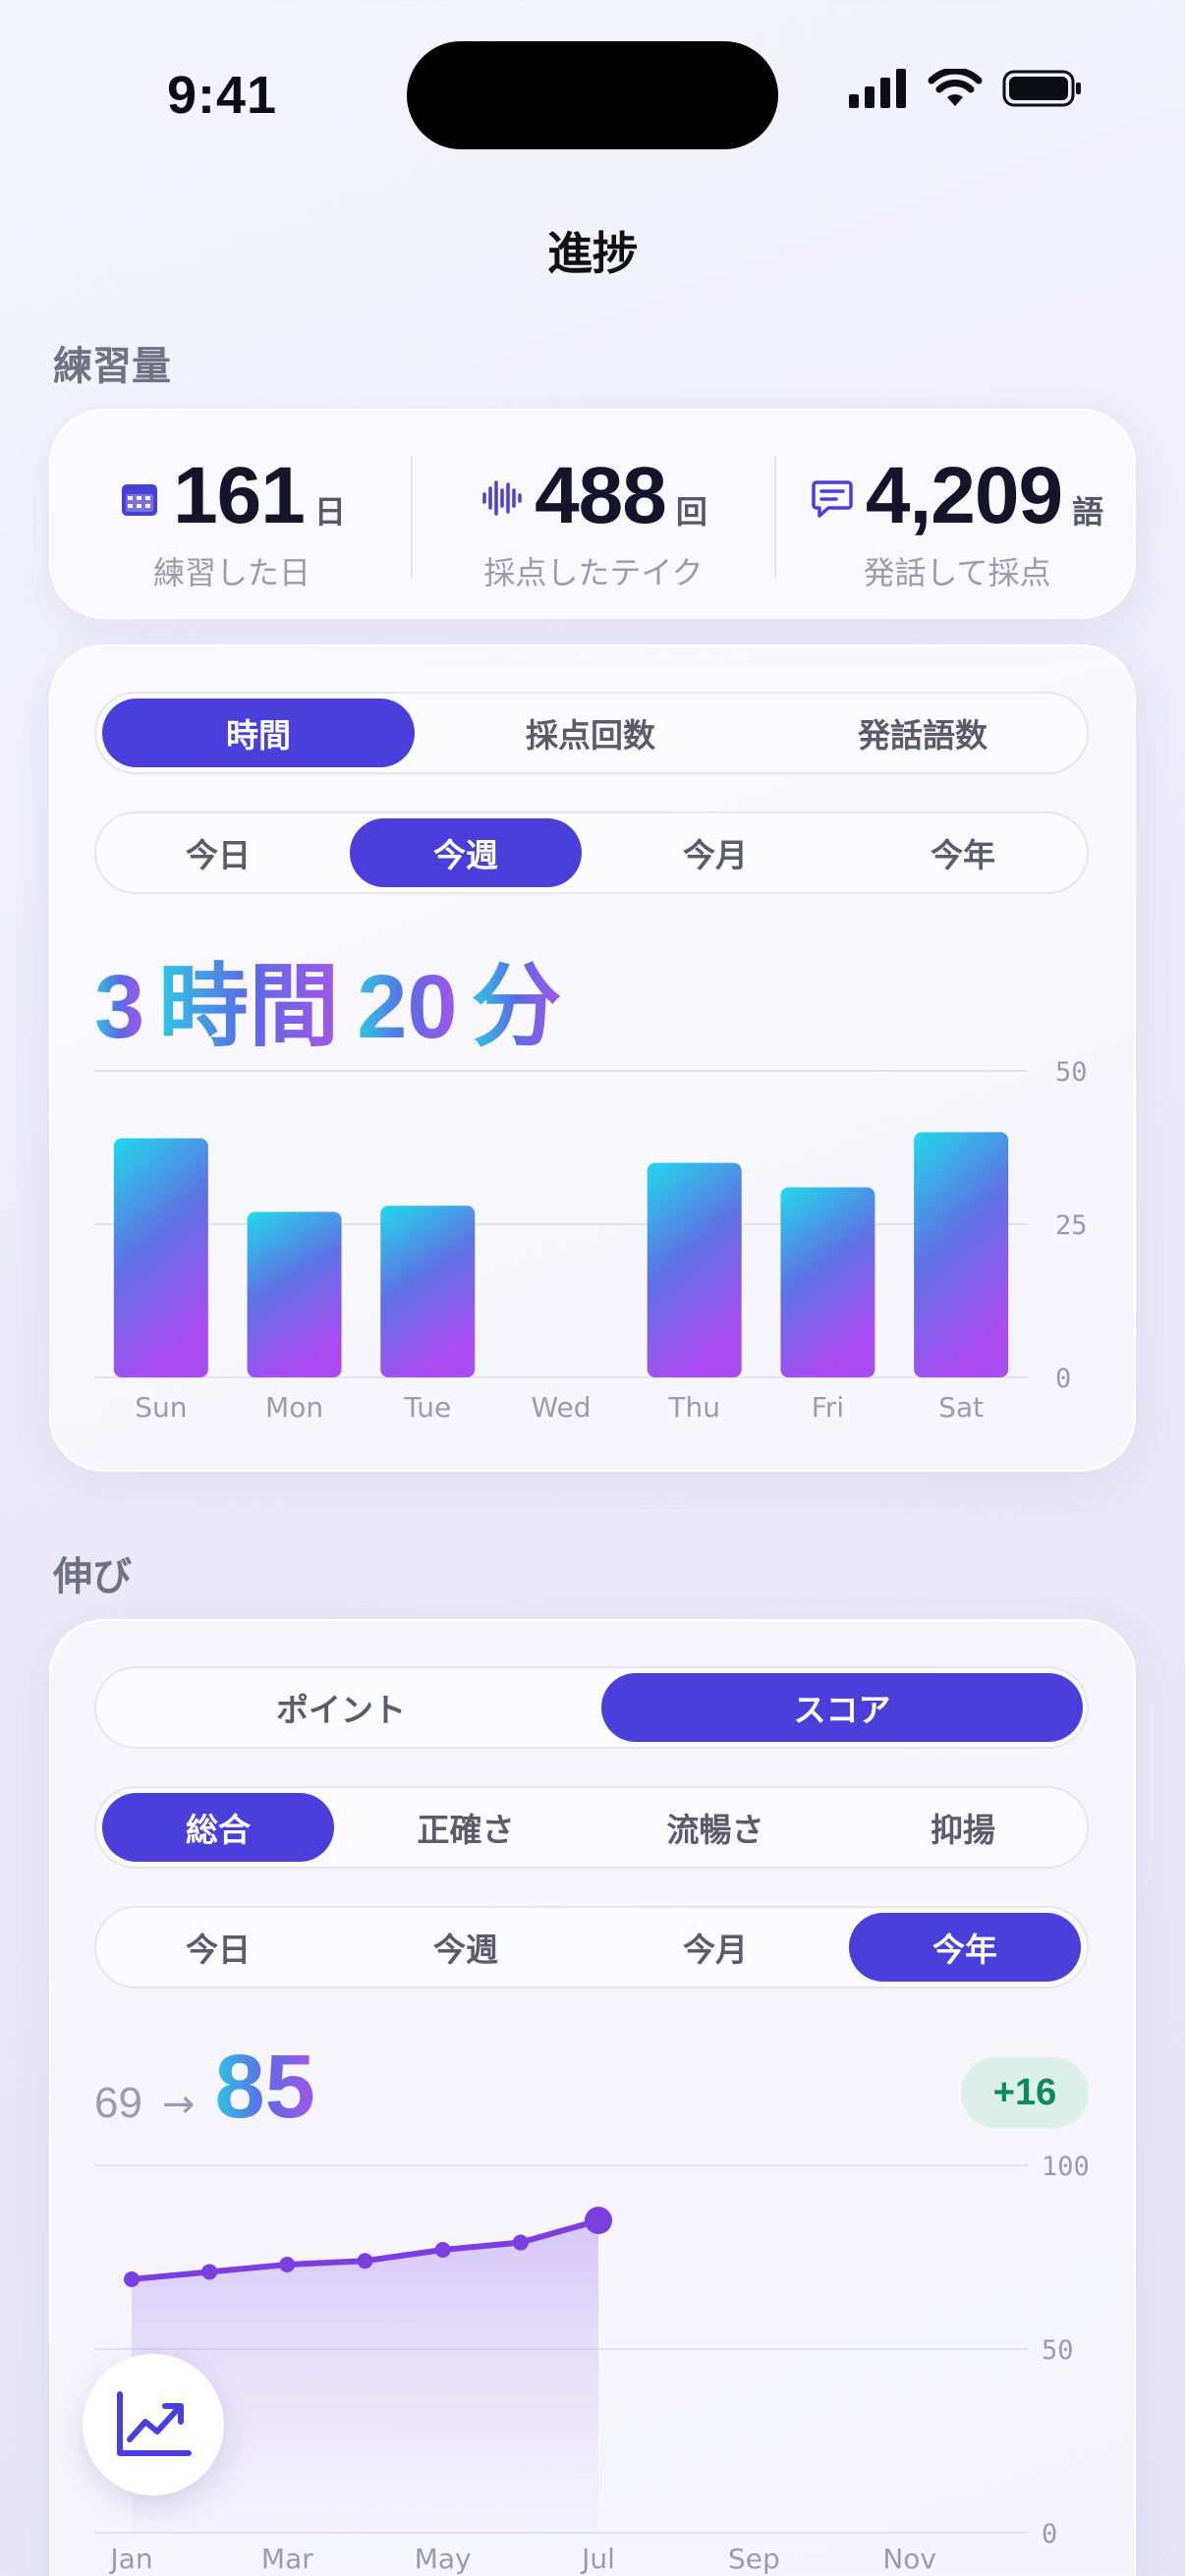 The image size is (1185, 2576). What do you see at coordinates (754, 2559) in the screenshot?
I see `x-tick-label: Sep` at bounding box center [754, 2559].